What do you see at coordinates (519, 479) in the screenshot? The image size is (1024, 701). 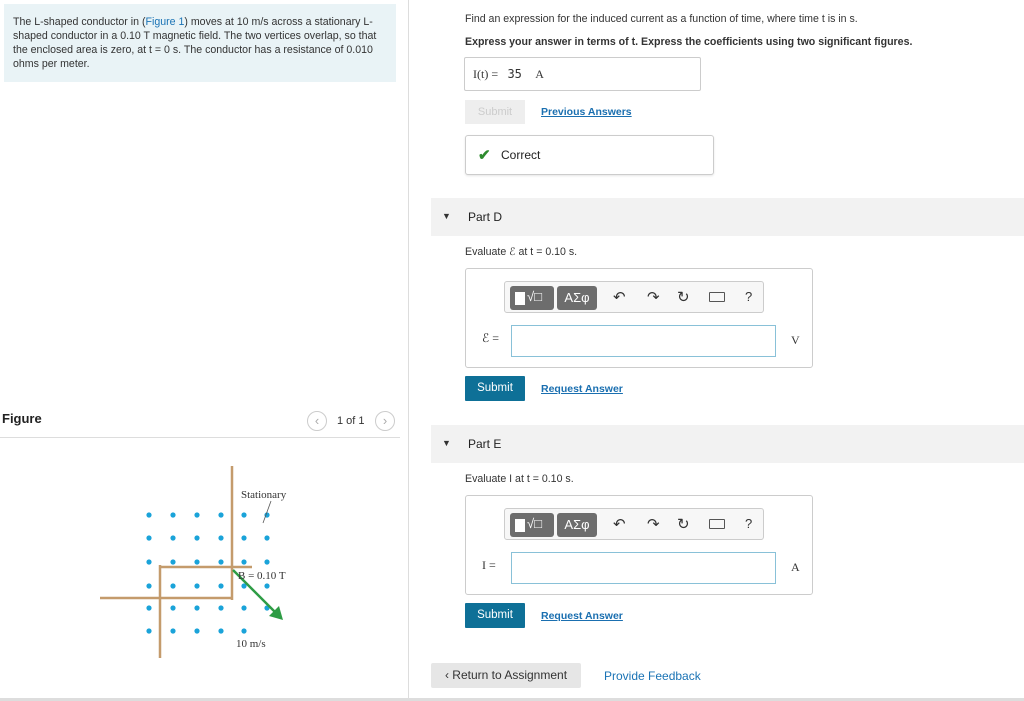 I see `part-e-prompt: Evaluate I at t = 0.10 s.` at bounding box center [519, 479].